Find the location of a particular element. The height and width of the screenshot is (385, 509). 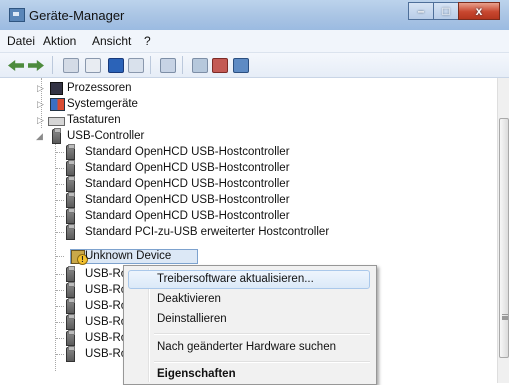

collapse-icon: ◢ is located at coordinates (39, 136).